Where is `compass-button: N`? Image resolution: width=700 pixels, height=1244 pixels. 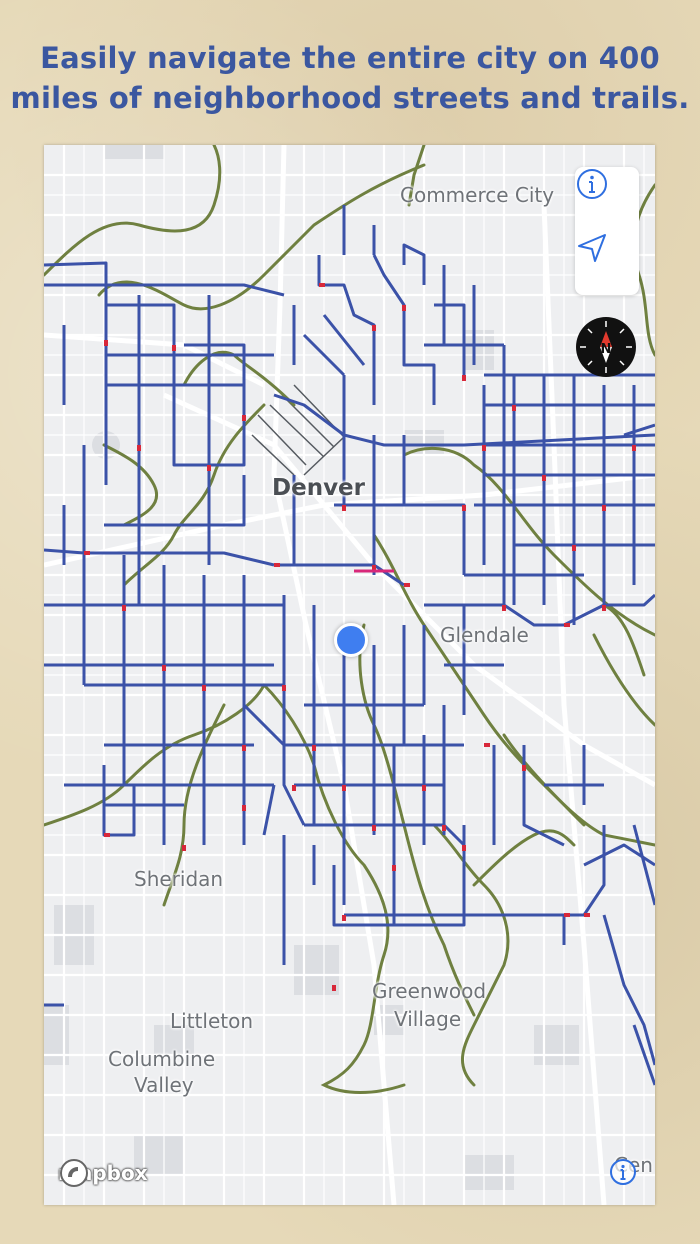
compass-button: N is located at coordinates (606, 347).